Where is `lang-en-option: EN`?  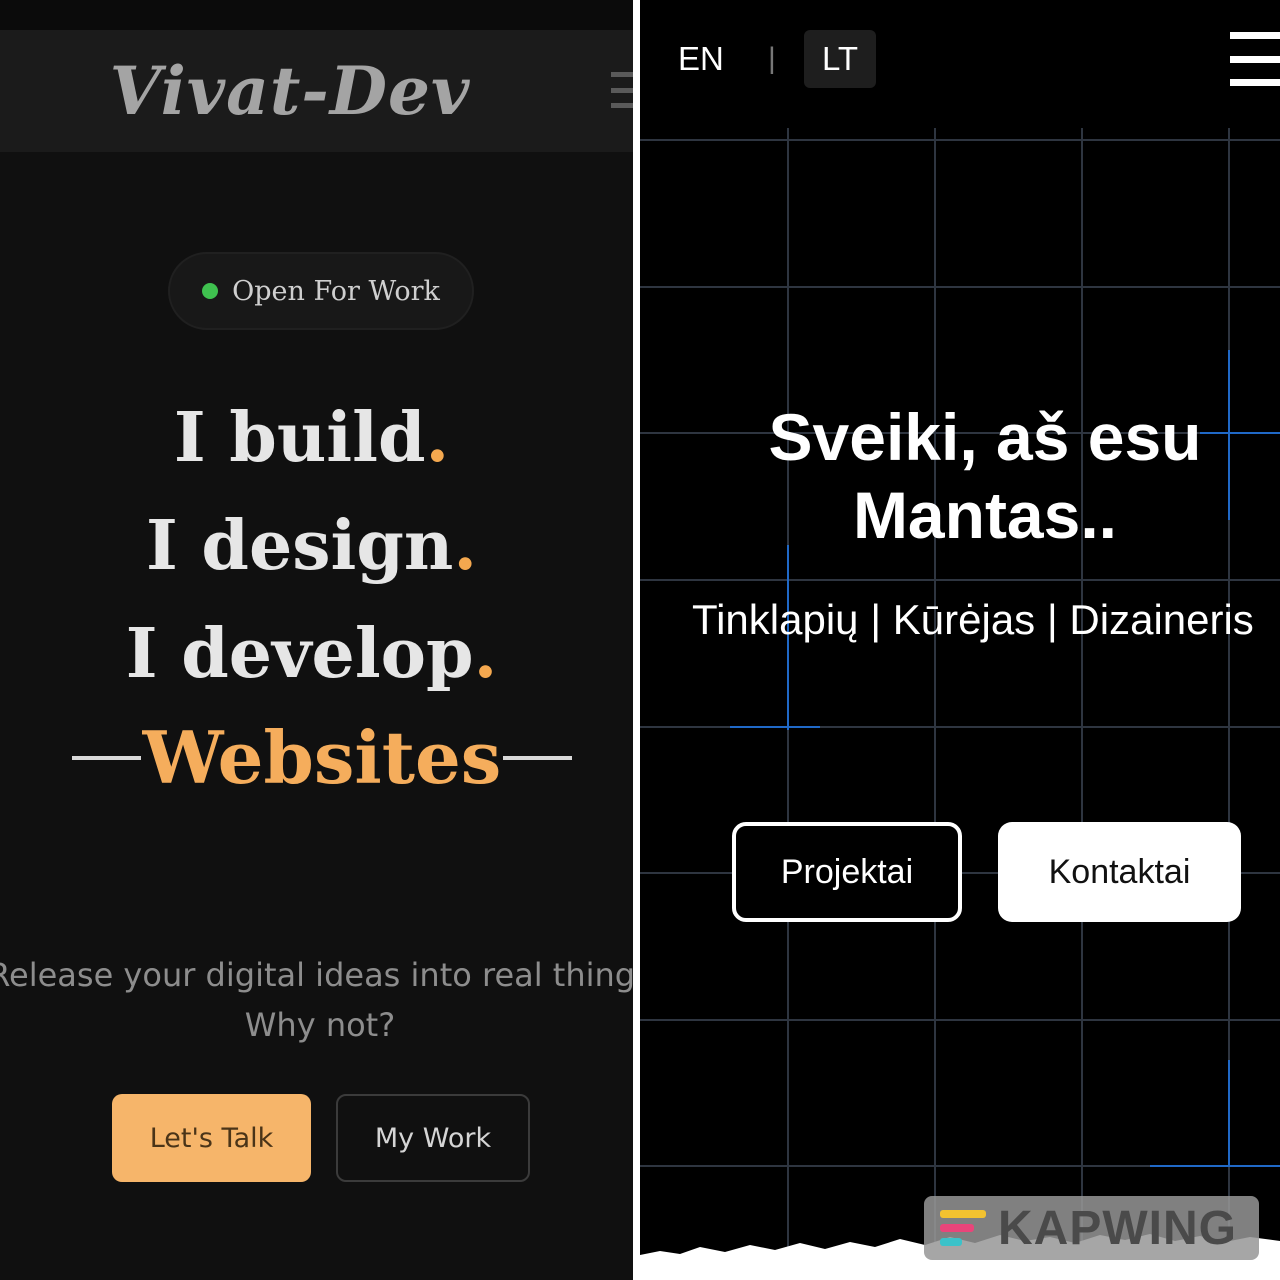 lang-en-option: EN is located at coordinates (723, 59).